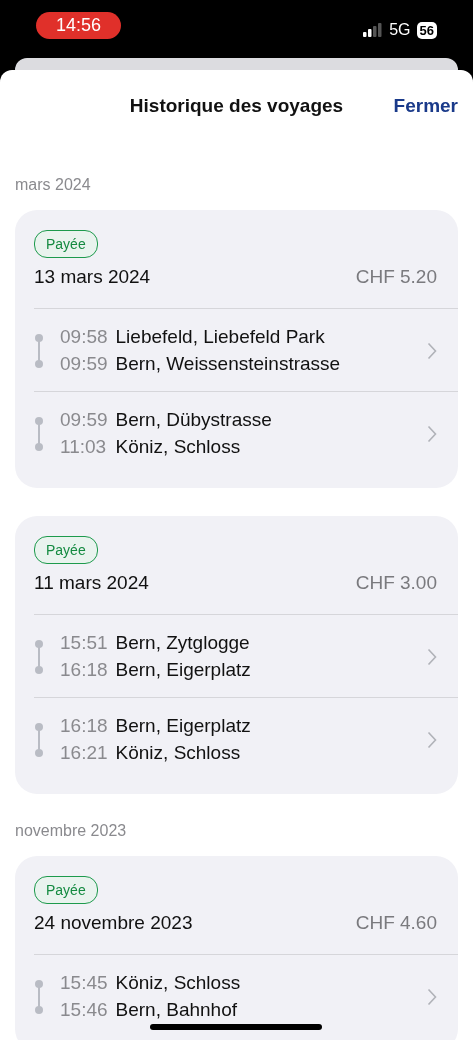 The width and height of the screenshot is (473, 1040). I want to click on trip-leg: 15:45 Köniz, Schloss 15:46 Bern, Bahnhof, so click(246, 996).